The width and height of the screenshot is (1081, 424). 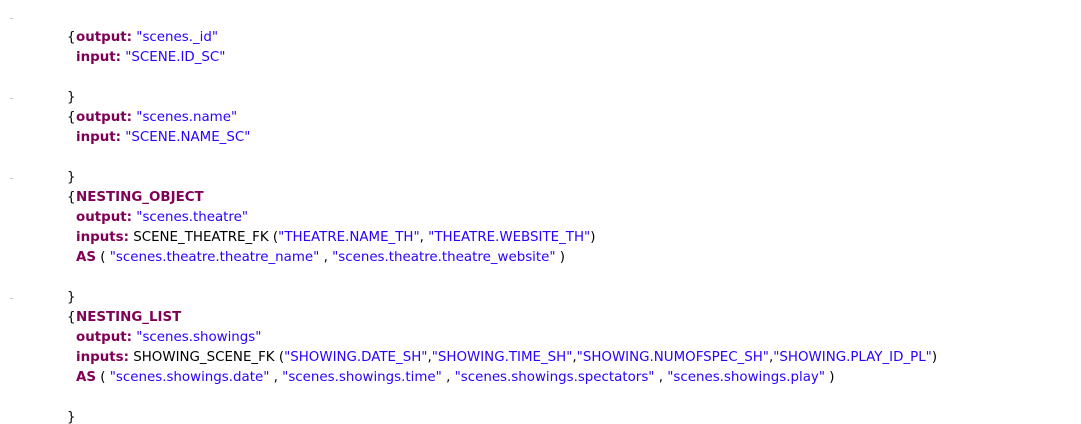 What do you see at coordinates (502, 357) in the screenshot?
I see `inputs-value: "SHOWING.TIME_SH"` at bounding box center [502, 357].